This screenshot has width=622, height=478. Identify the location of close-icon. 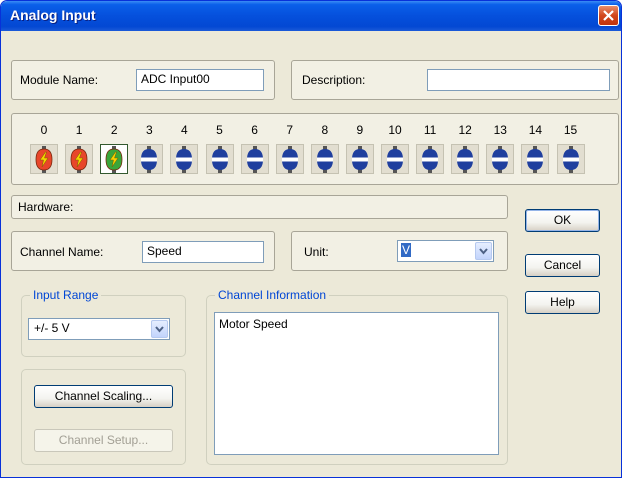
(608, 15).